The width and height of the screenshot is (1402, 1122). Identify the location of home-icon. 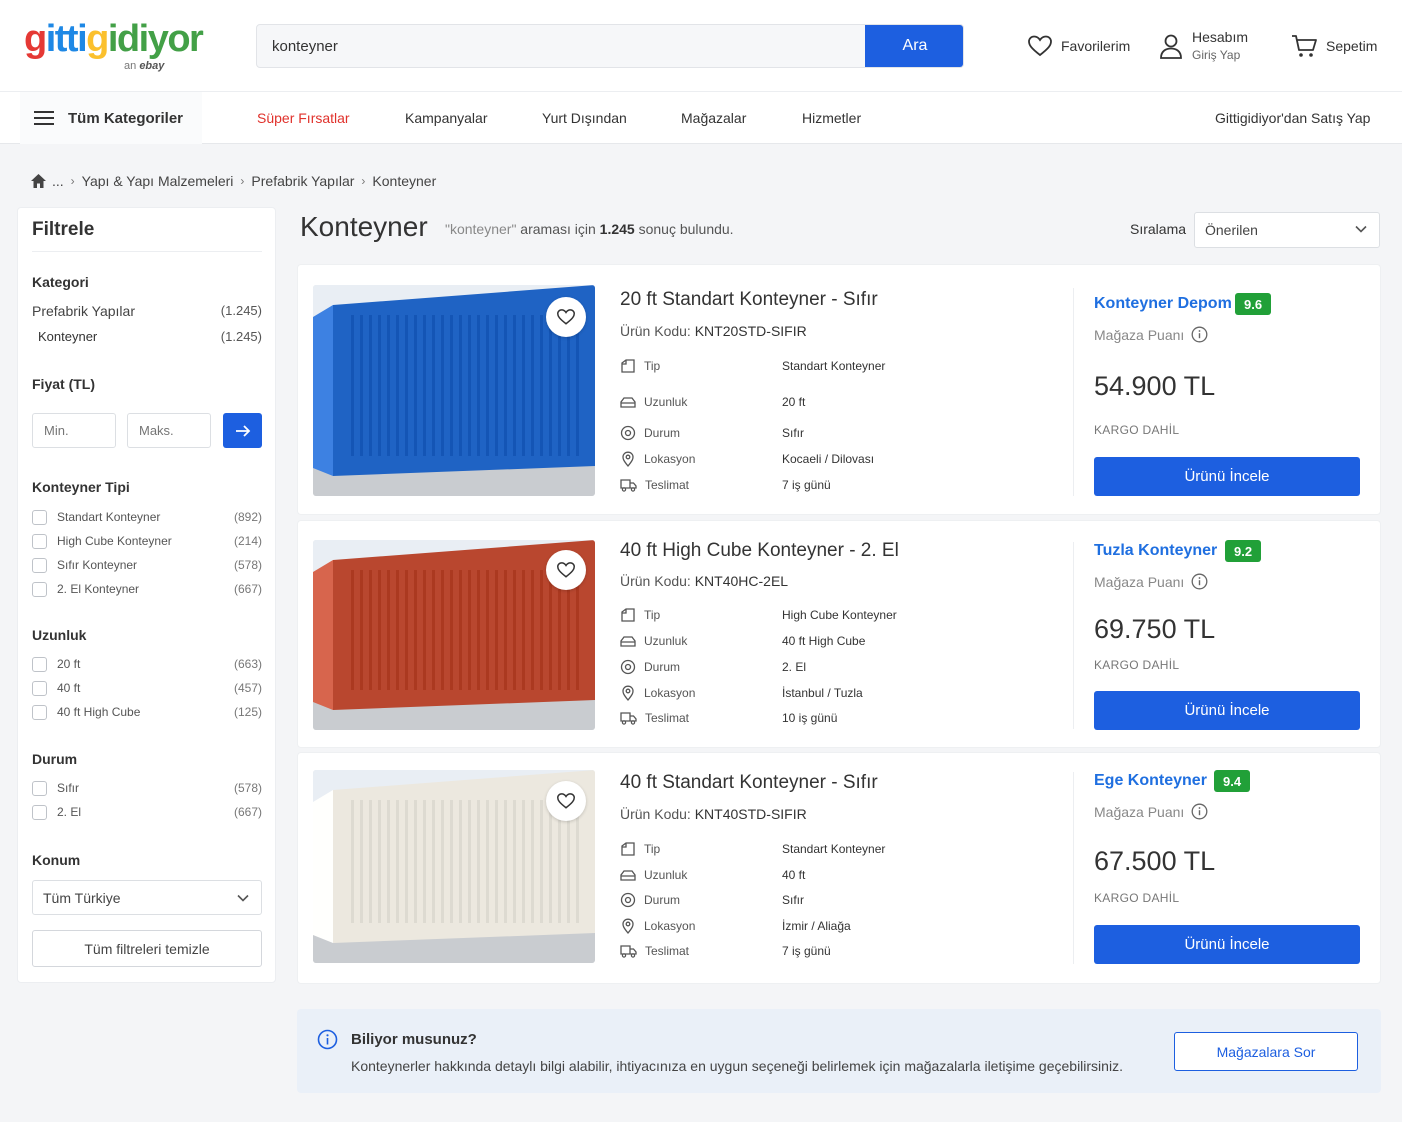
(38, 181).